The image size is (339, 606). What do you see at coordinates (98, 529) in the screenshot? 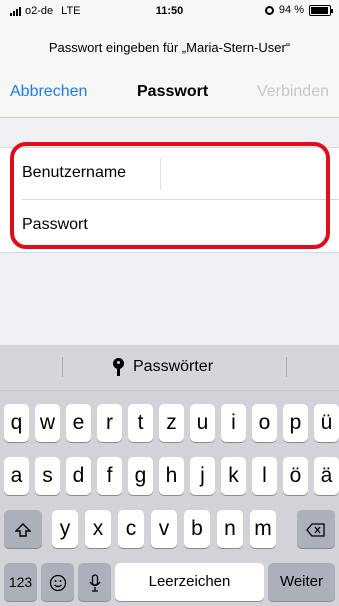
I see `key-x: x` at bounding box center [98, 529].